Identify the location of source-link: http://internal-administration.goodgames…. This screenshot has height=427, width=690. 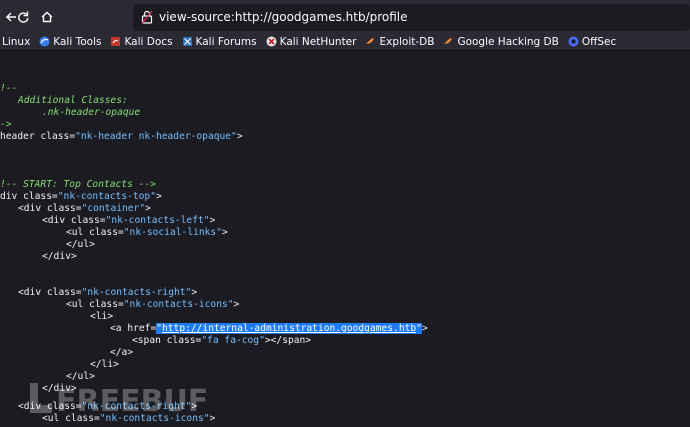
(289, 328).